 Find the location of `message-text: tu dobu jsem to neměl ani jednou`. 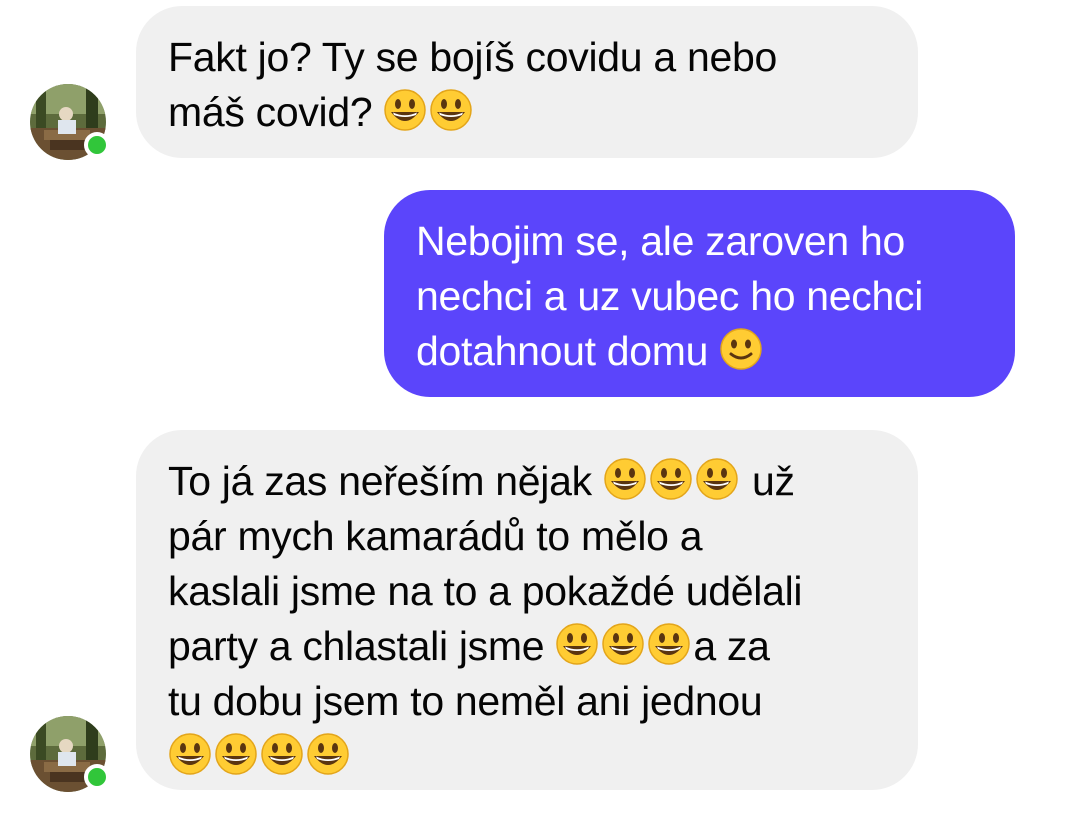

message-text: tu dobu jsem to neměl ani jednou is located at coordinates (465, 701).